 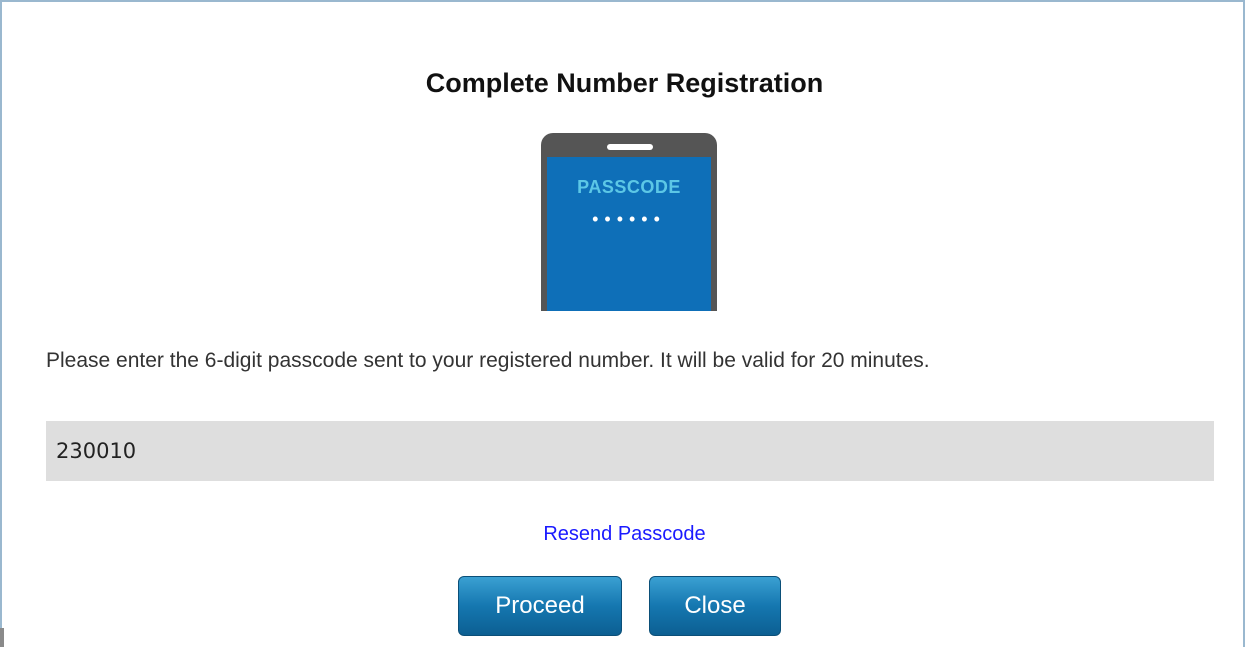 I want to click on phone-screen: PASSCODE ••••••, so click(x=629, y=234).